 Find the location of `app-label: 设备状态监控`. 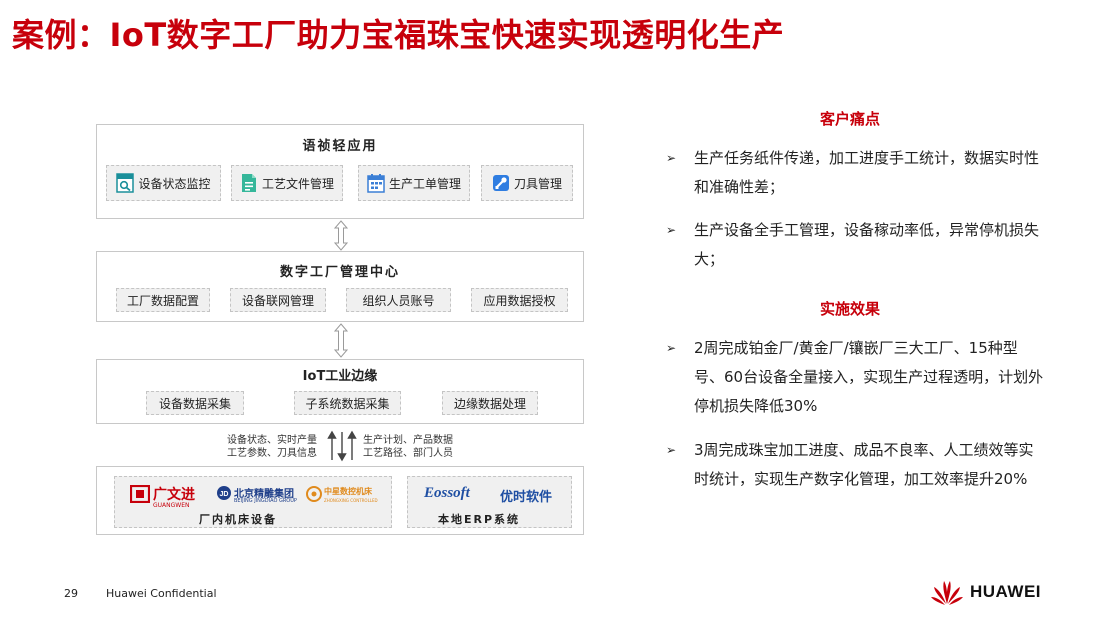

app-label: 设备状态监控 is located at coordinates (174, 183).